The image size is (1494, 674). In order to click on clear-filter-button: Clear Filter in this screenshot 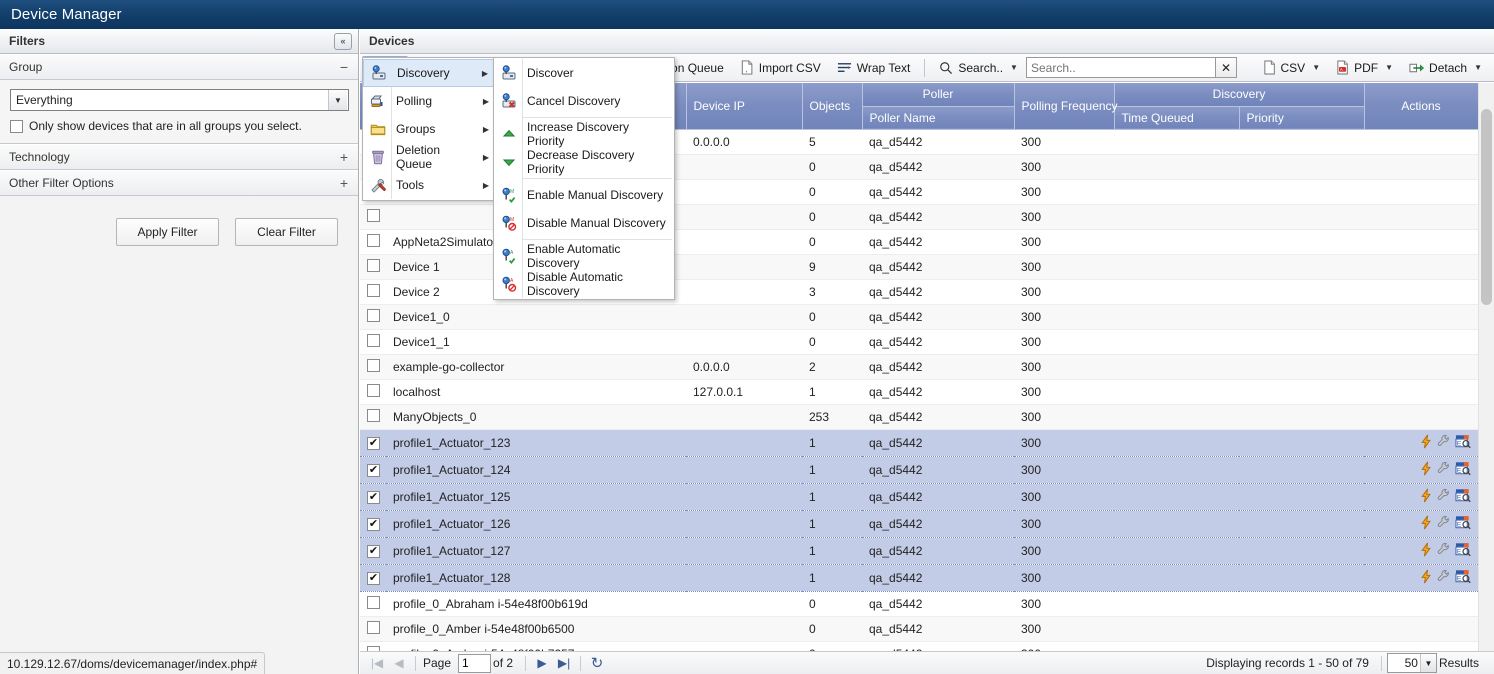, I will do `click(286, 232)`.